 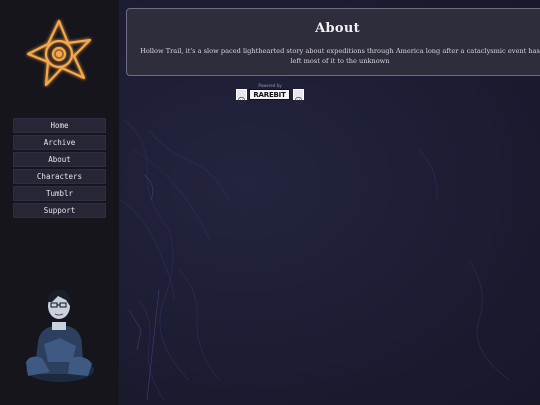 I want to click on rarebit-wordmark: RAREBIT, so click(x=269, y=94).